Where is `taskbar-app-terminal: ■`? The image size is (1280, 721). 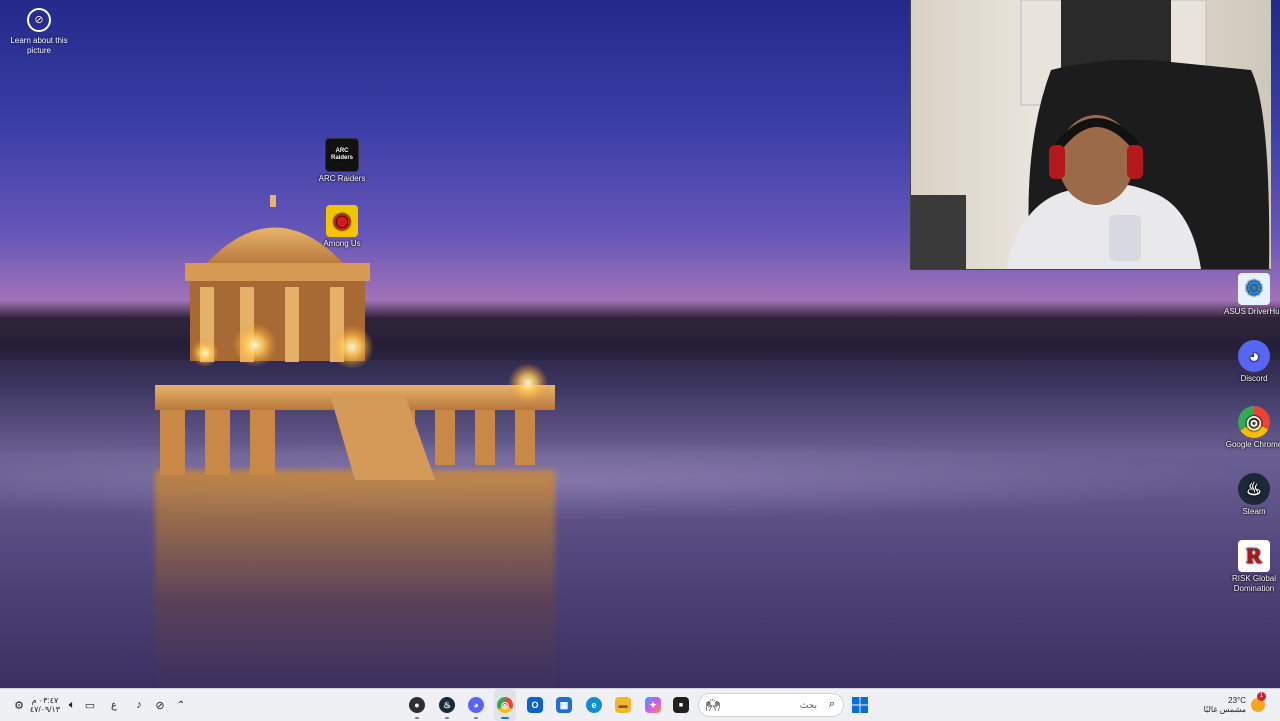 taskbar-app-terminal: ■ is located at coordinates (681, 705).